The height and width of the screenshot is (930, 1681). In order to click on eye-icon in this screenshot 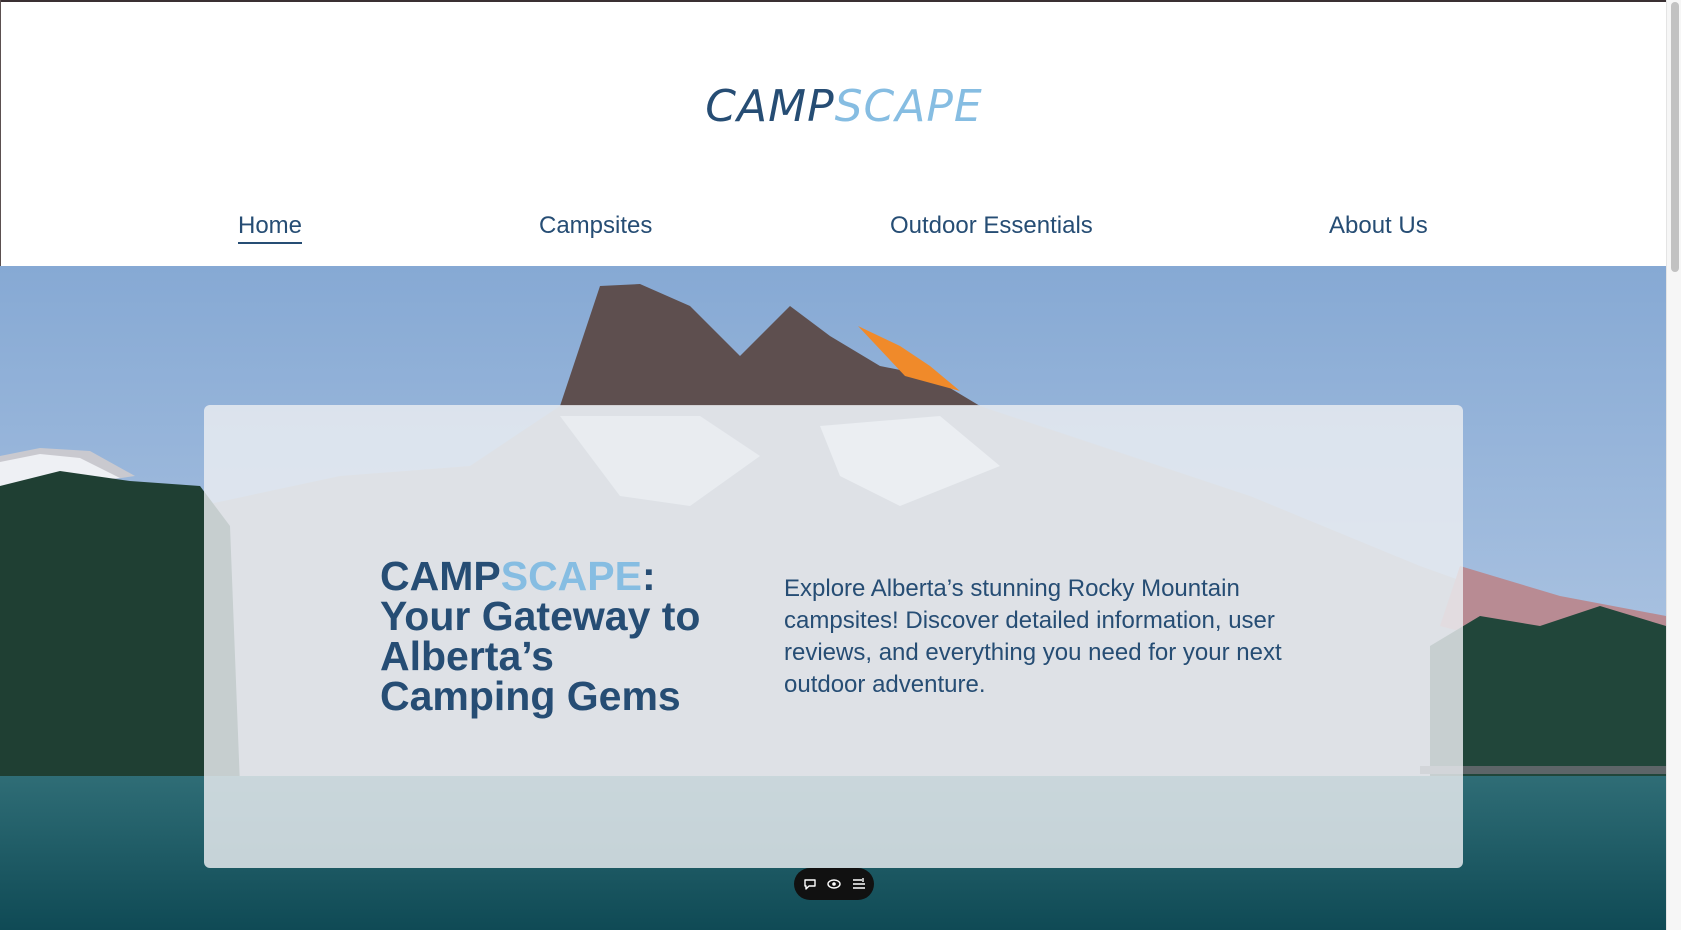, I will do `click(834, 884)`.